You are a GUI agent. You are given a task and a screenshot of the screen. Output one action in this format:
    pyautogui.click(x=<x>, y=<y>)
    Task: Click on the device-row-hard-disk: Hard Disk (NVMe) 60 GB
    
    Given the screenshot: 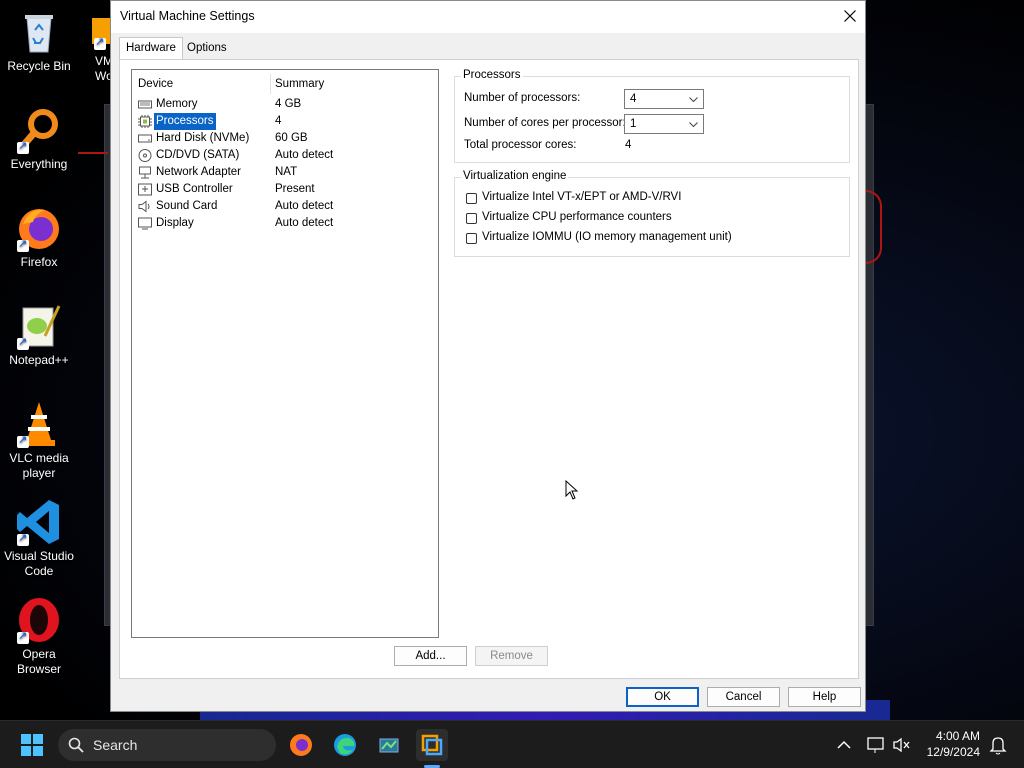 What is the action you would take?
    pyautogui.click(x=287, y=138)
    